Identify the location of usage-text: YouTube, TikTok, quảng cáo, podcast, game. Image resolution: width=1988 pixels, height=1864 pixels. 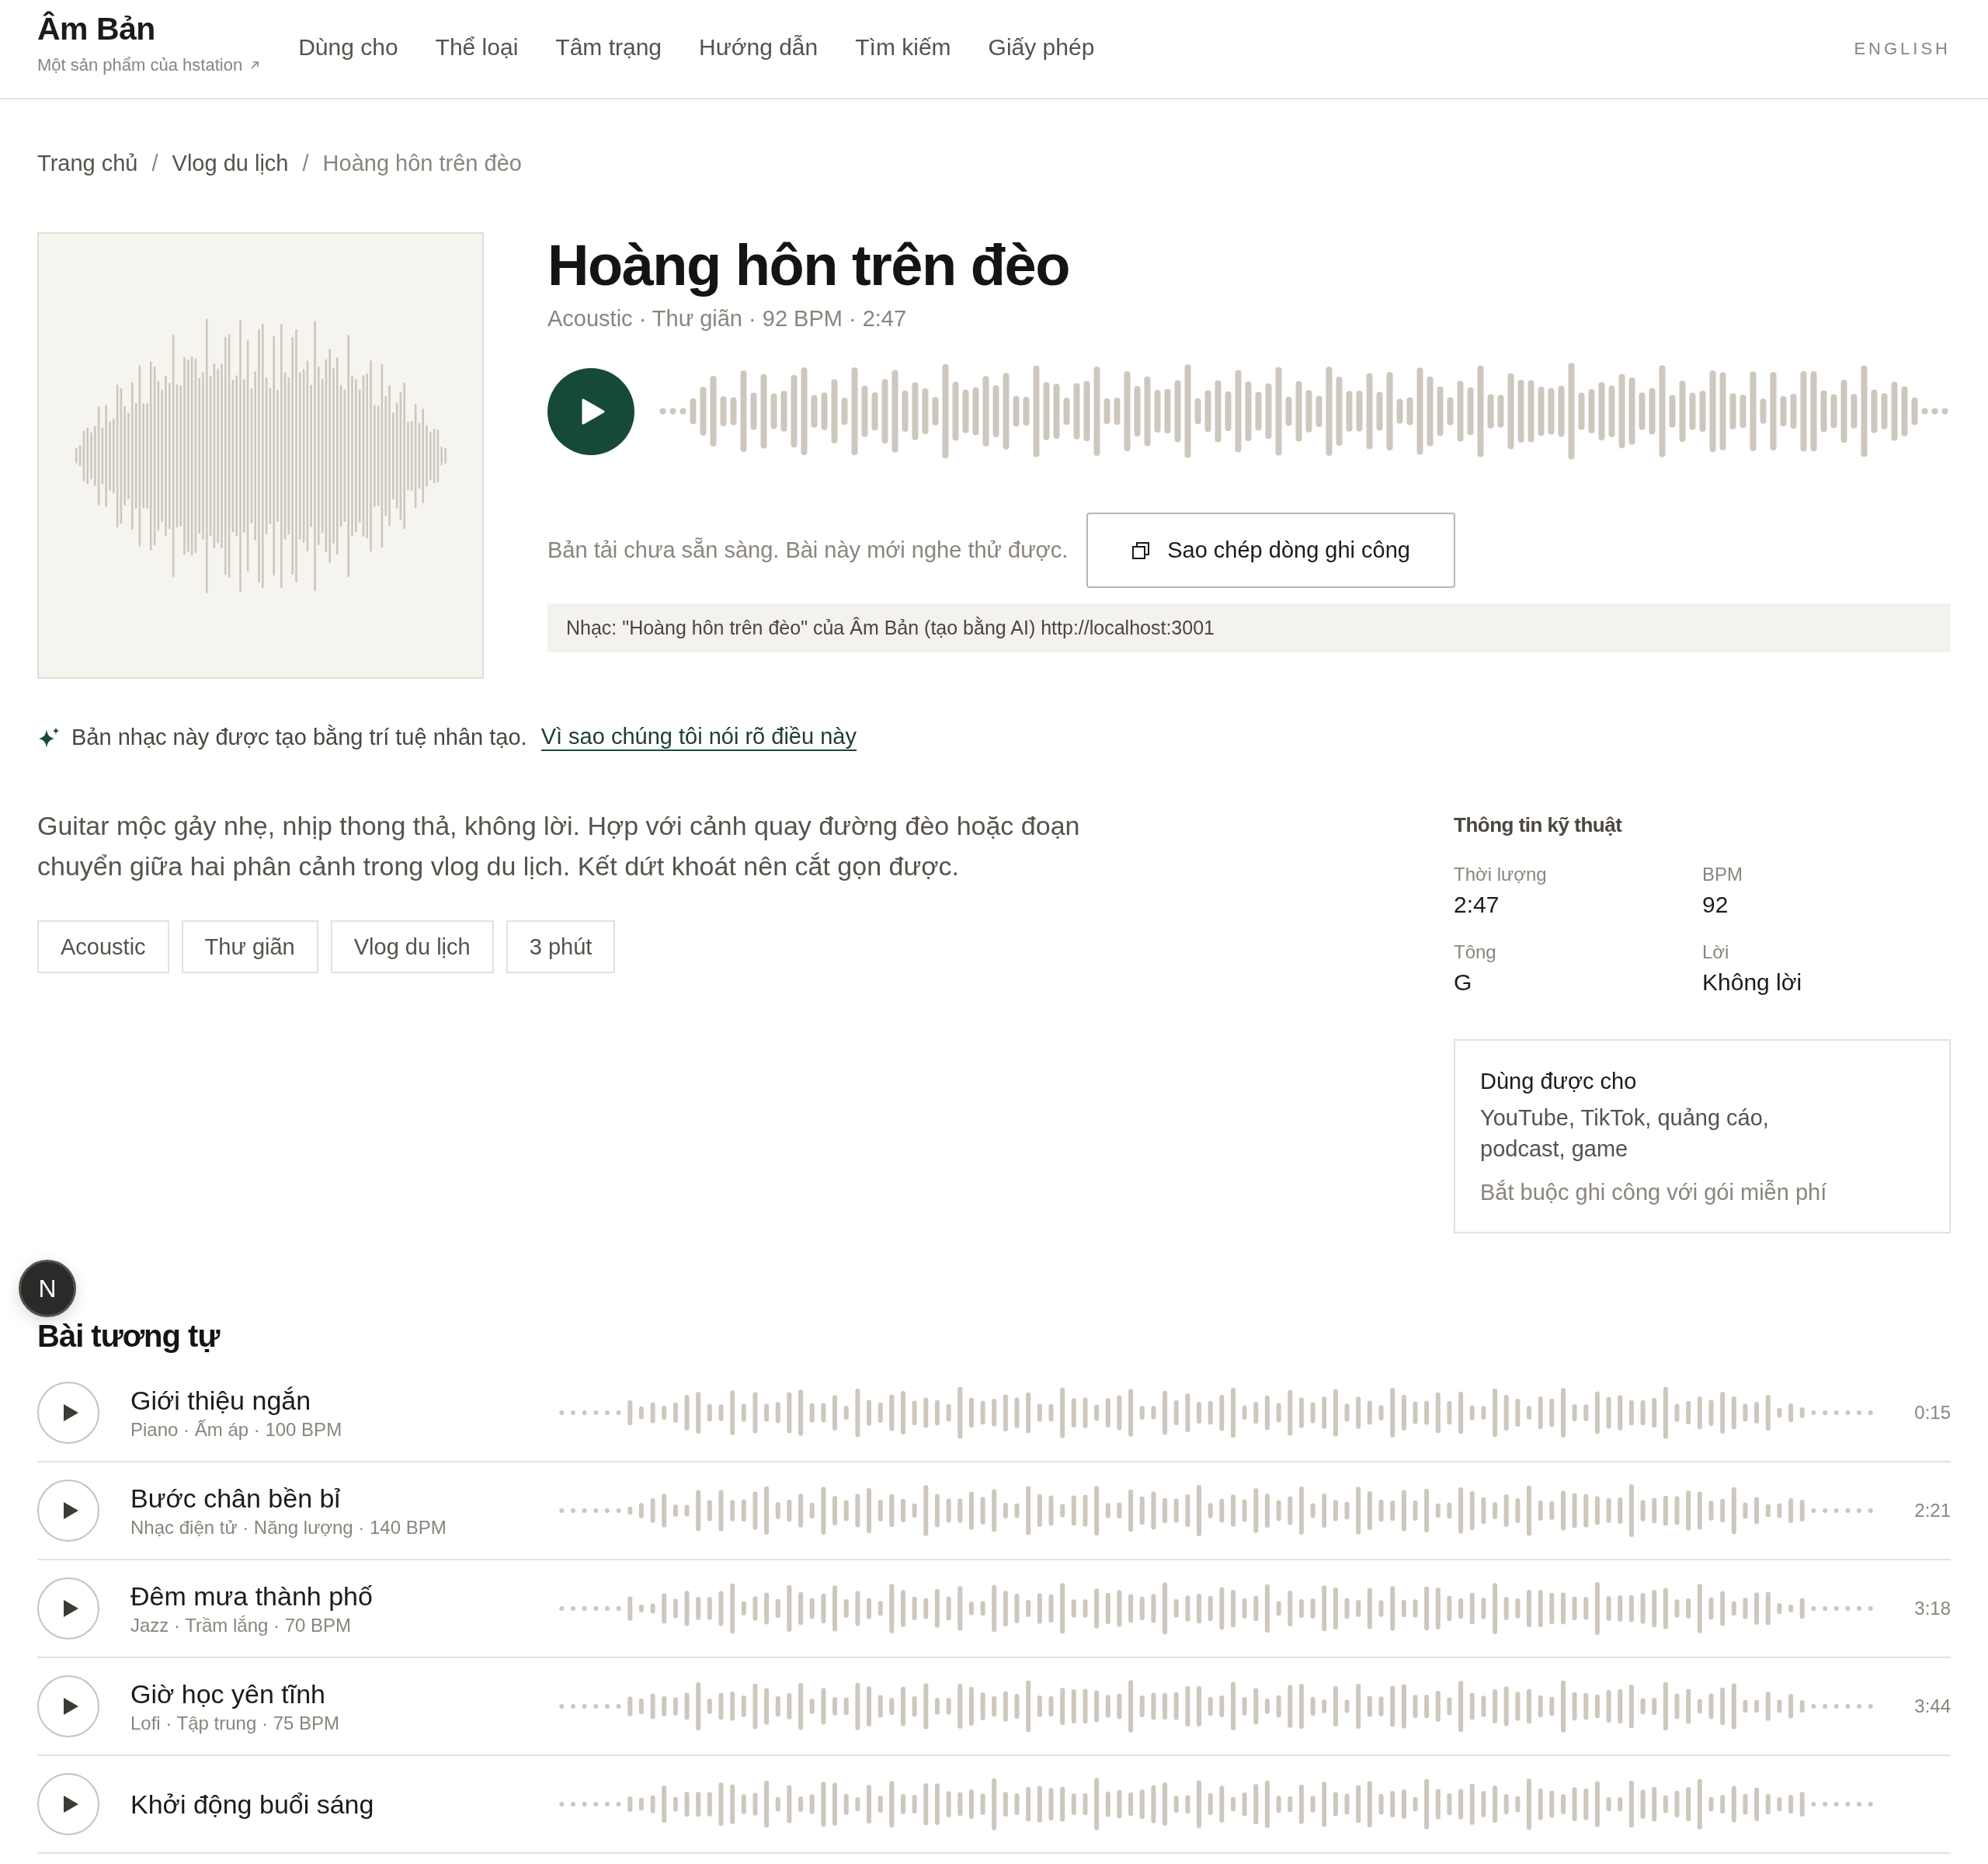
(1625, 1133).